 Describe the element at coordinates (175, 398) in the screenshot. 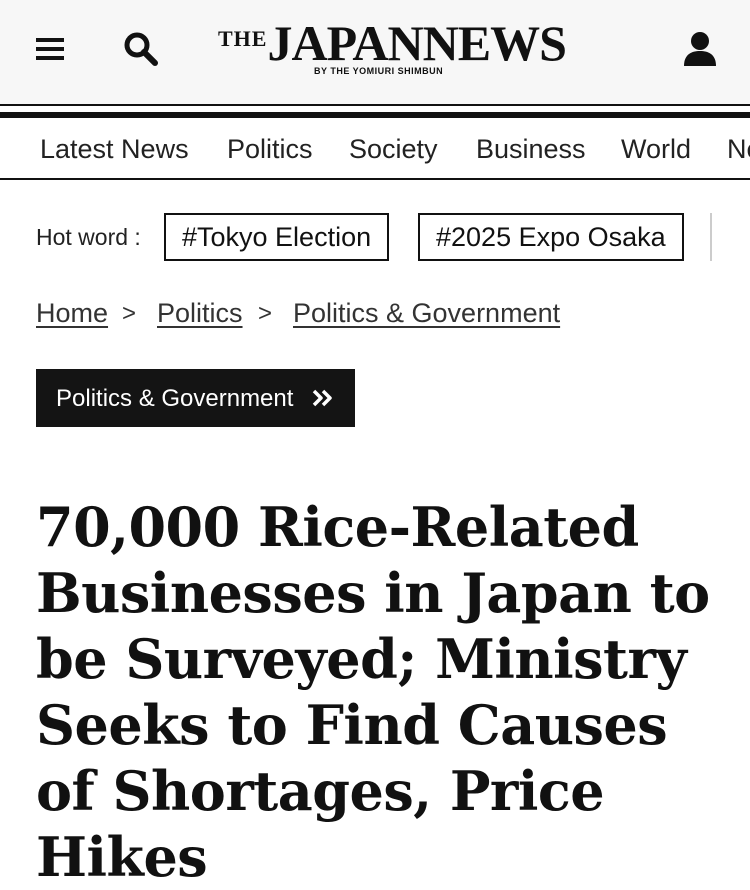

I see `category-tag-label: Politics & Government` at that location.